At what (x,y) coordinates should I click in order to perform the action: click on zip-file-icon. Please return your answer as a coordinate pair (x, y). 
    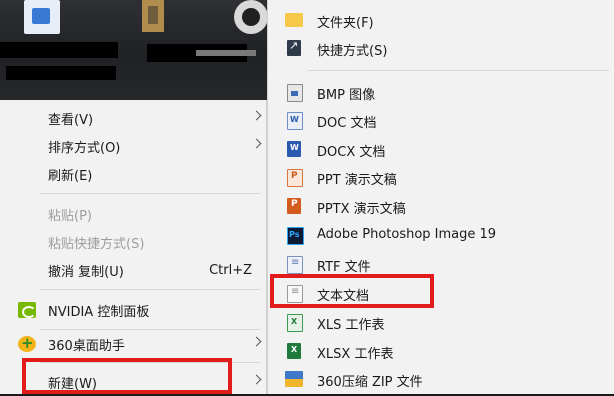
    Looking at the image, I should click on (294, 379).